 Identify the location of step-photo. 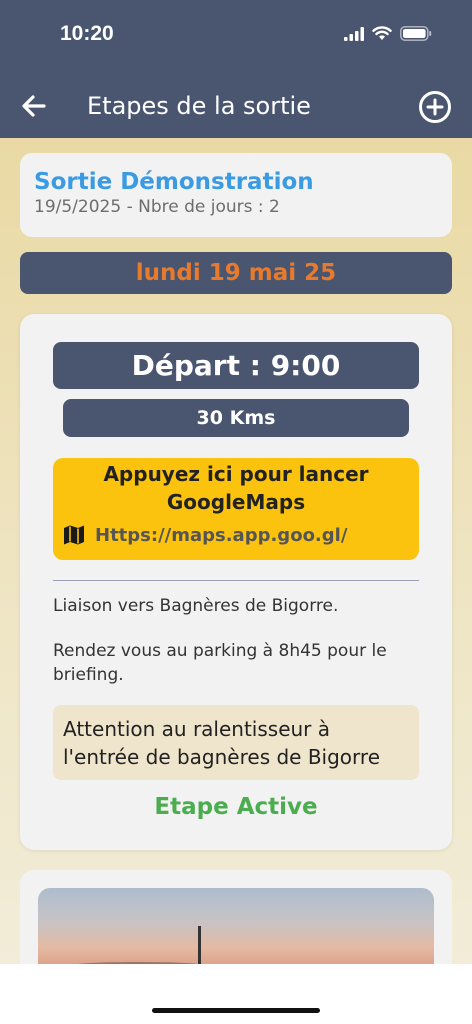
(236, 926).